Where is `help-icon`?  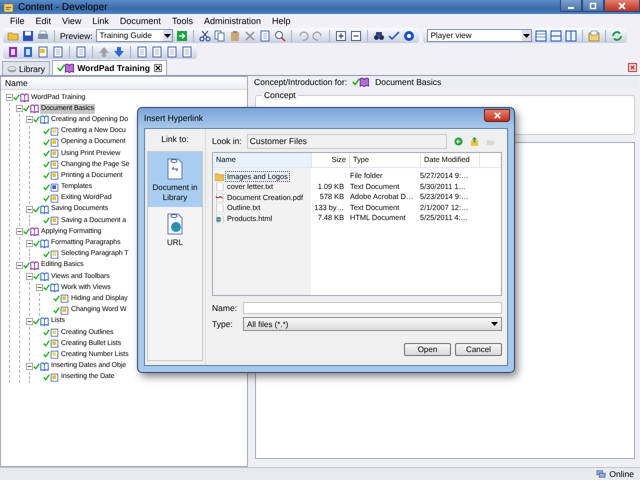 help-icon is located at coordinates (408, 36).